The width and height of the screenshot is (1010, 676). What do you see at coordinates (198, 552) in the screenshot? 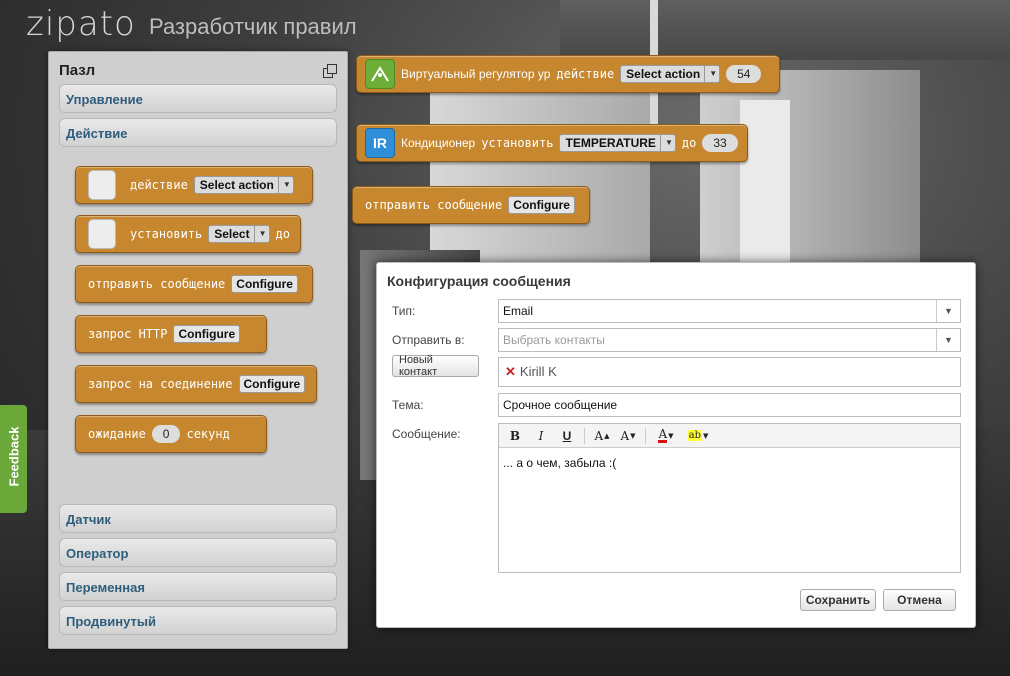
I see `category-operator: Оператор` at bounding box center [198, 552].